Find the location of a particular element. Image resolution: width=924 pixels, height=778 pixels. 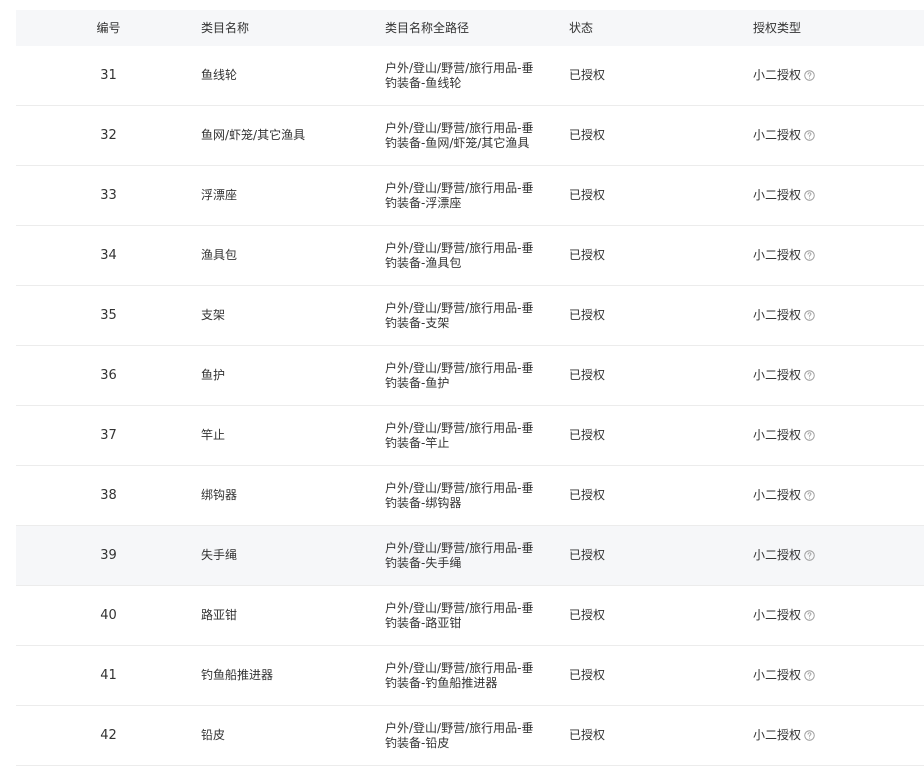

cell-category-path: 户外/登山/野营/旅行用品-垂钓装备-支架 is located at coordinates (477, 316).